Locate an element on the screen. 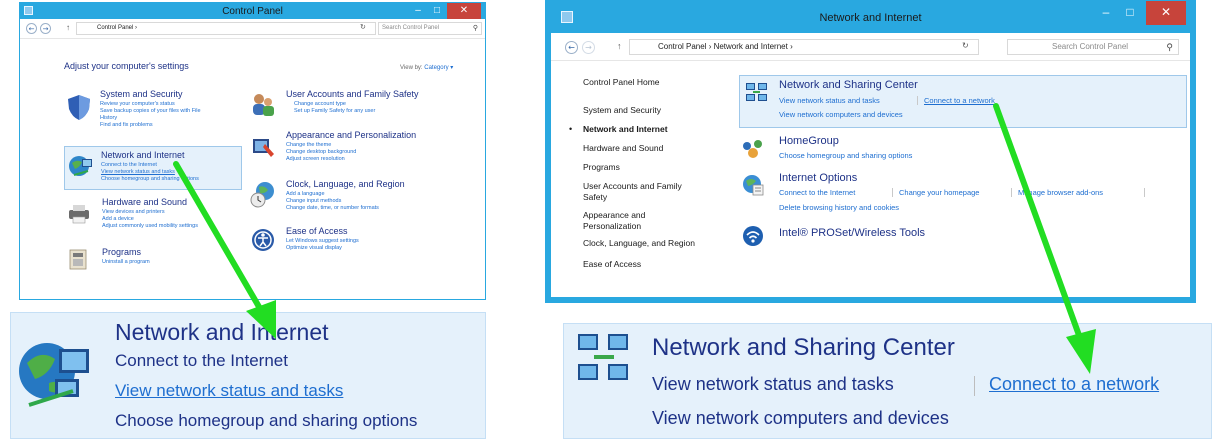 Image resolution: width=1219 pixels, height=439 pixels. arrow-left is located at coordinates (224, 250).